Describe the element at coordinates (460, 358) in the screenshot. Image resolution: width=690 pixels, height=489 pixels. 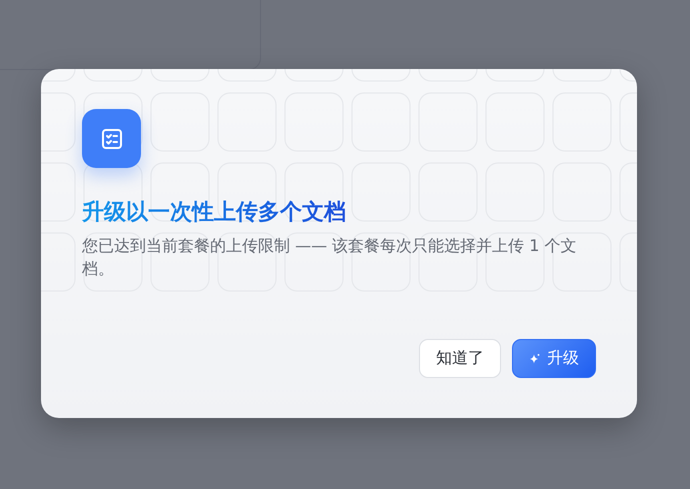
I see `dismiss-button: 知道了` at that location.